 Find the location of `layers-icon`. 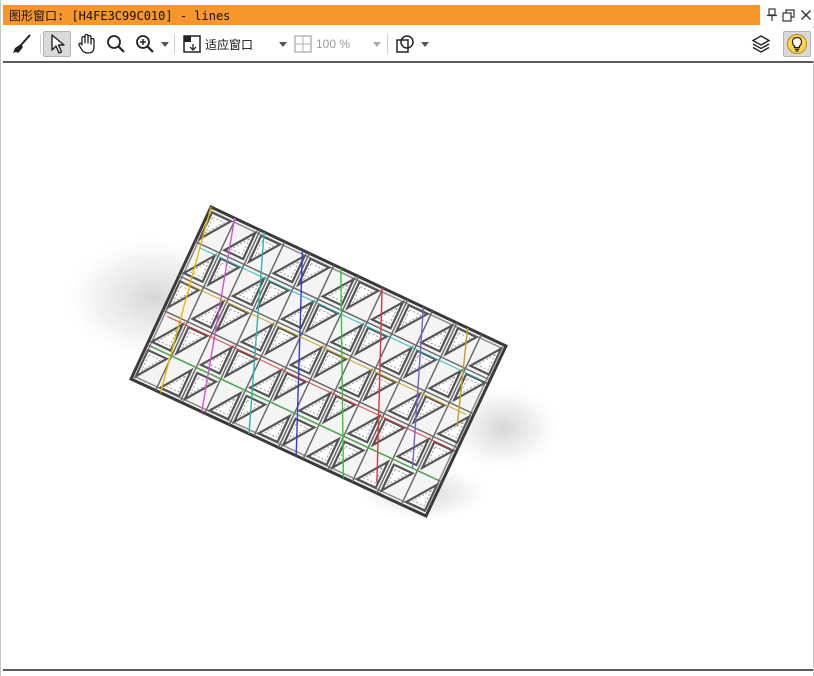

layers-icon is located at coordinates (761, 44).